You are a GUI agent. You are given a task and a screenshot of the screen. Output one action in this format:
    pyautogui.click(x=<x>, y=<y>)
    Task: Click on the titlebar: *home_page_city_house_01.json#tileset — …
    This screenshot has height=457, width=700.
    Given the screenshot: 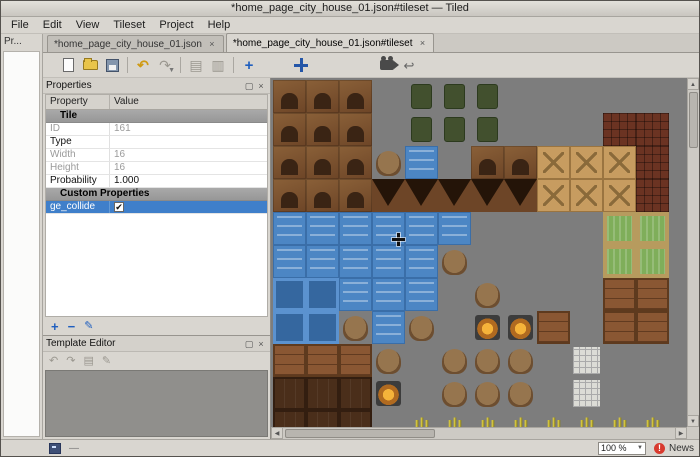 What is the action you would take?
    pyautogui.click(x=350, y=9)
    